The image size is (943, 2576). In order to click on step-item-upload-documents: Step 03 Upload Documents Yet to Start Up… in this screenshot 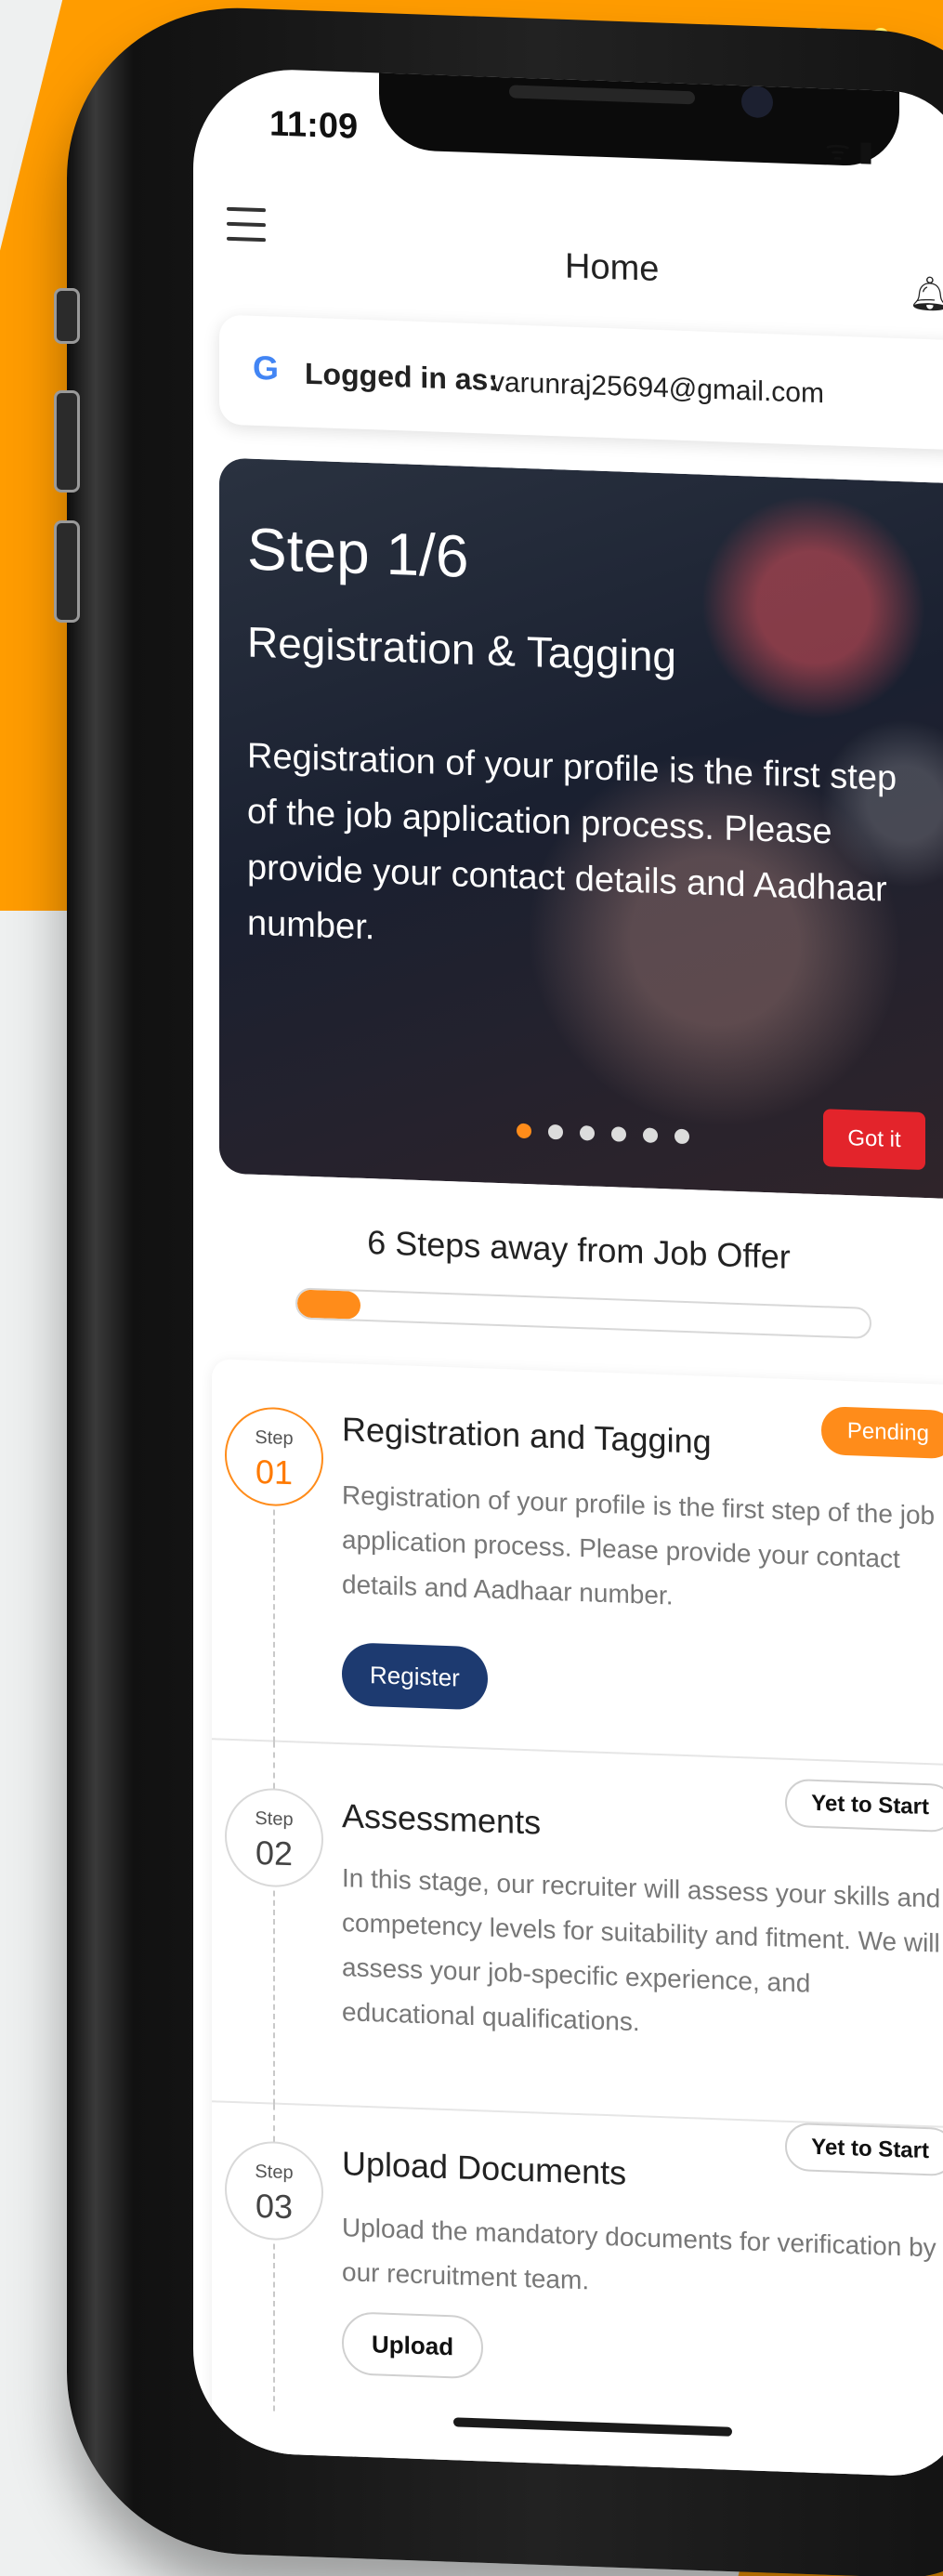, I will do `click(577, 2269)`.